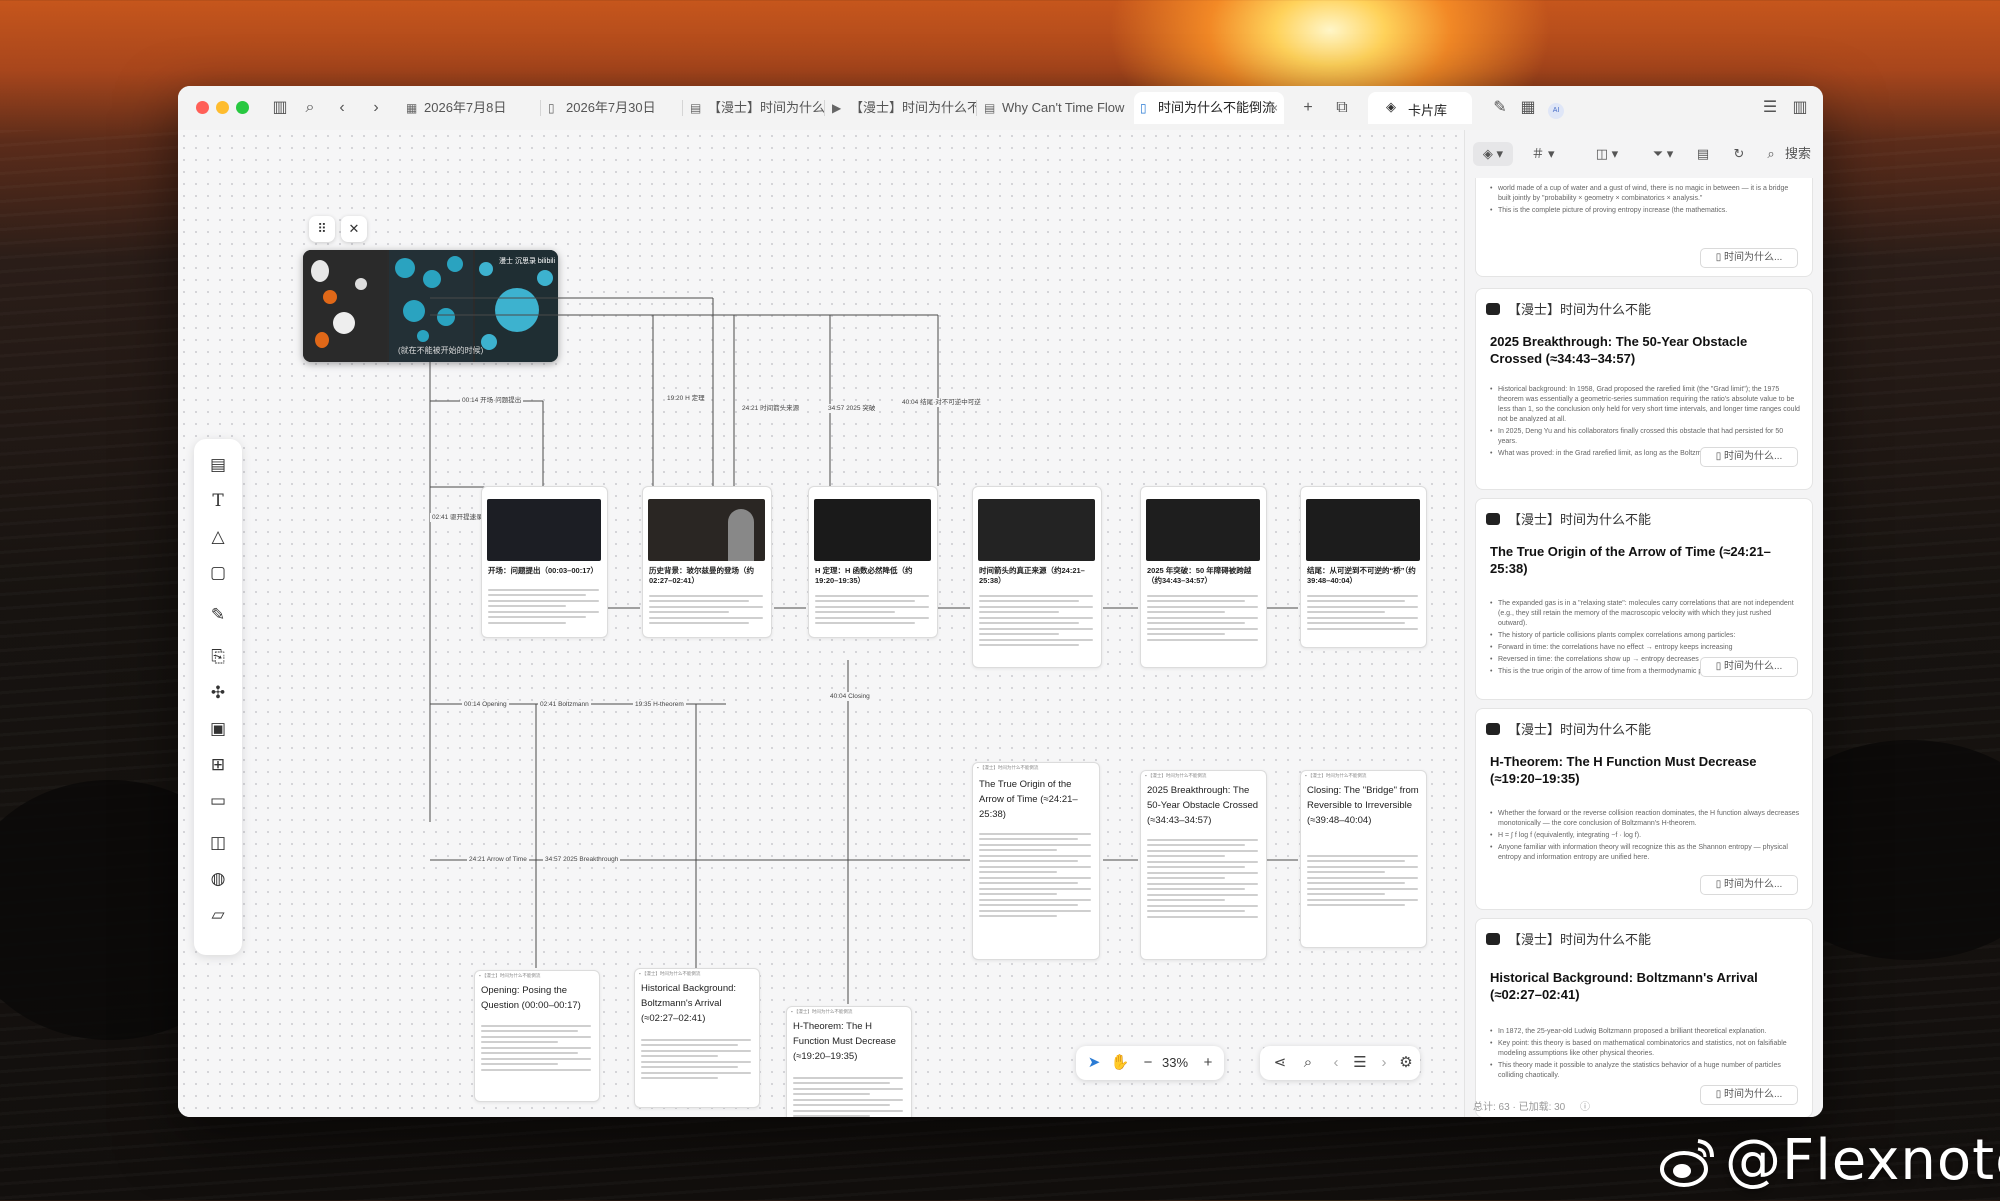  What do you see at coordinates (1175, 1062) in the screenshot?
I see `zoom-level: 33%` at bounding box center [1175, 1062].